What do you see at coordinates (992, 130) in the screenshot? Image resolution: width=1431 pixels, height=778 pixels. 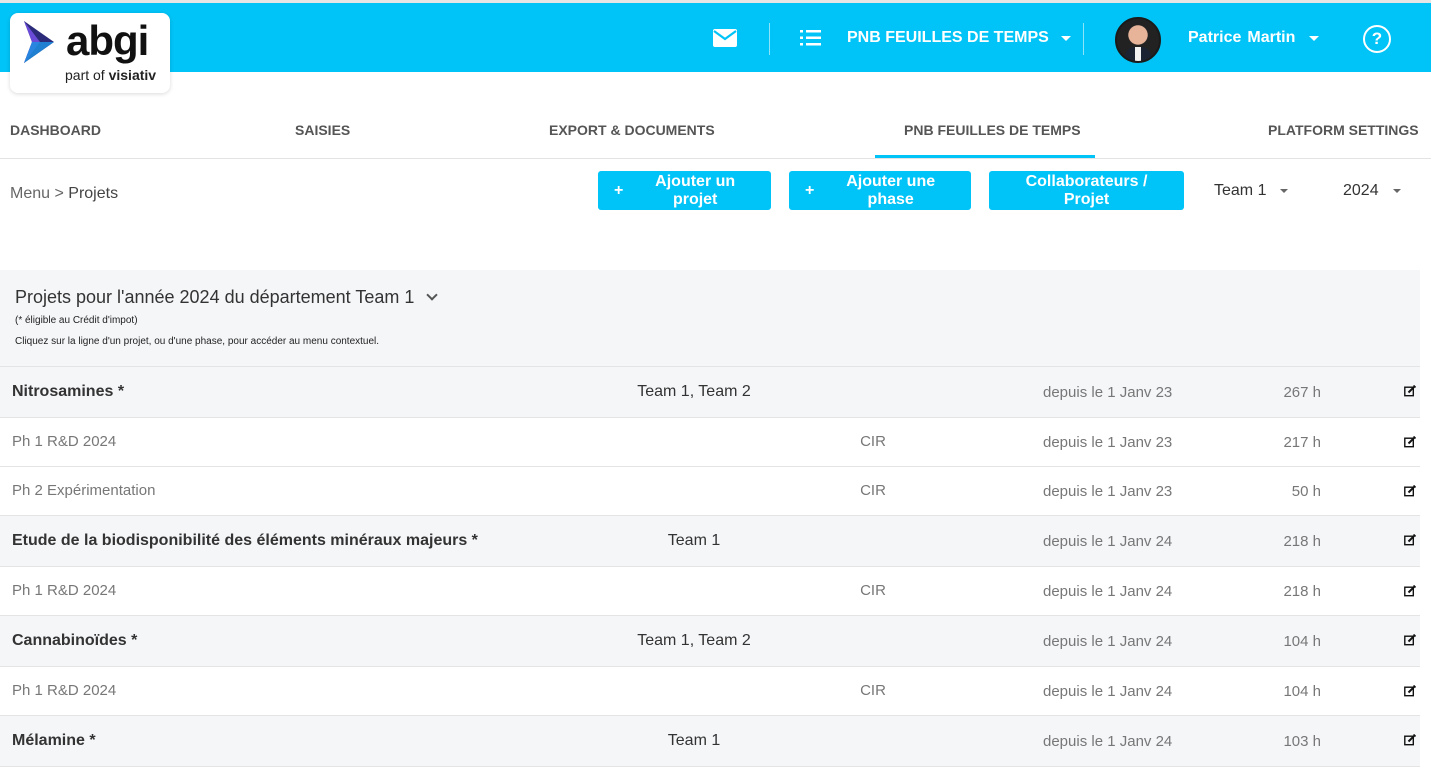 I see `tab-pnb-feuilles-de-temps: PNB FEUILLES DE TEMPS` at bounding box center [992, 130].